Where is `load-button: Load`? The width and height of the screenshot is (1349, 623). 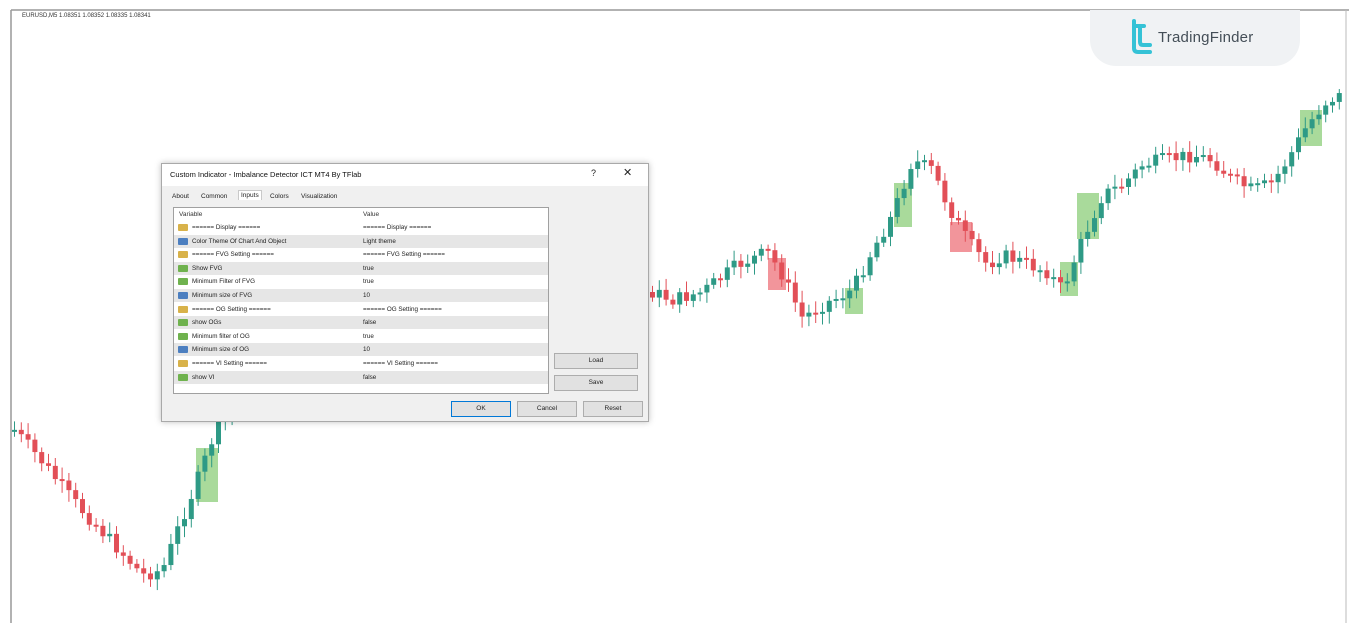
load-button: Load is located at coordinates (596, 361).